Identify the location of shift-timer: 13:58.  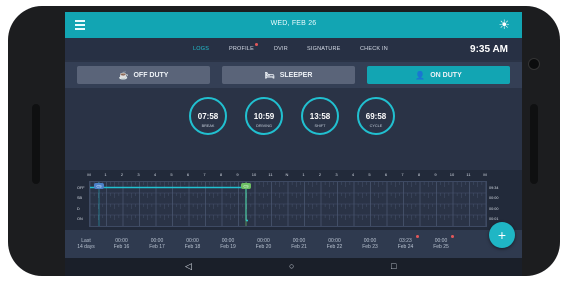
(320, 116).